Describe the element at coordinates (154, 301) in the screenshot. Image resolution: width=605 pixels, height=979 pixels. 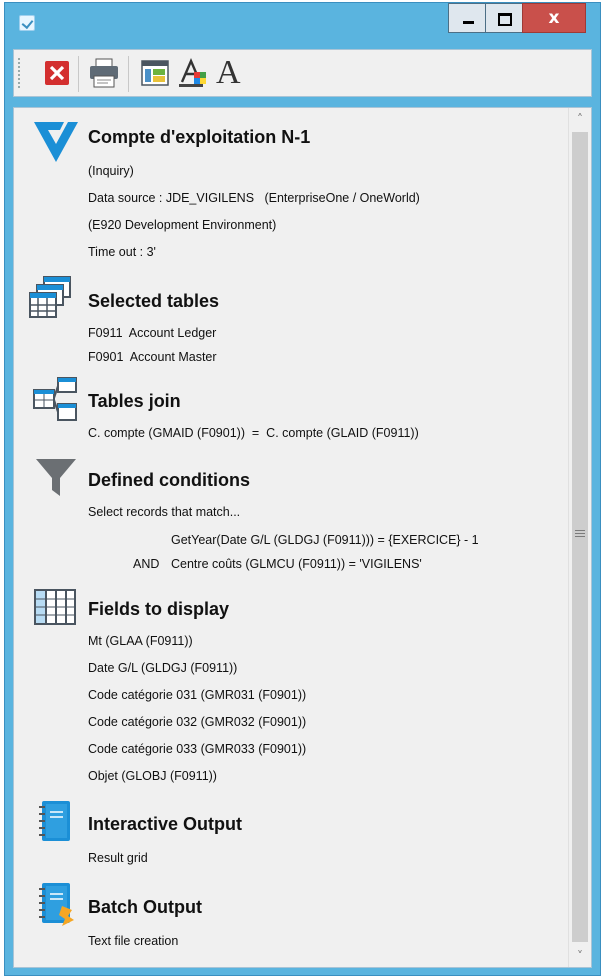
I see `selected-tables-title: Selected tables` at that location.